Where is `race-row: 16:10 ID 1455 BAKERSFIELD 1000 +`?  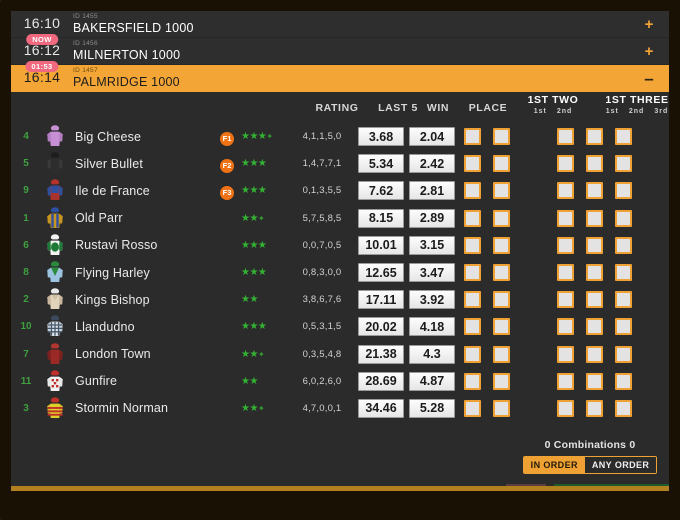
race-row: 16:10 ID 1455 BAKERSFIELD 1000 + is located at coordinates (340, 24).